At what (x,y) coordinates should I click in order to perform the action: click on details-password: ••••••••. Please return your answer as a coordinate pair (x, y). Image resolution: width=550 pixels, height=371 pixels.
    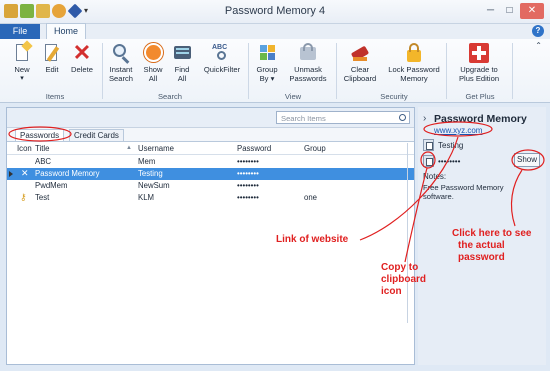
    Looking at the image, I should click on (449, 161).